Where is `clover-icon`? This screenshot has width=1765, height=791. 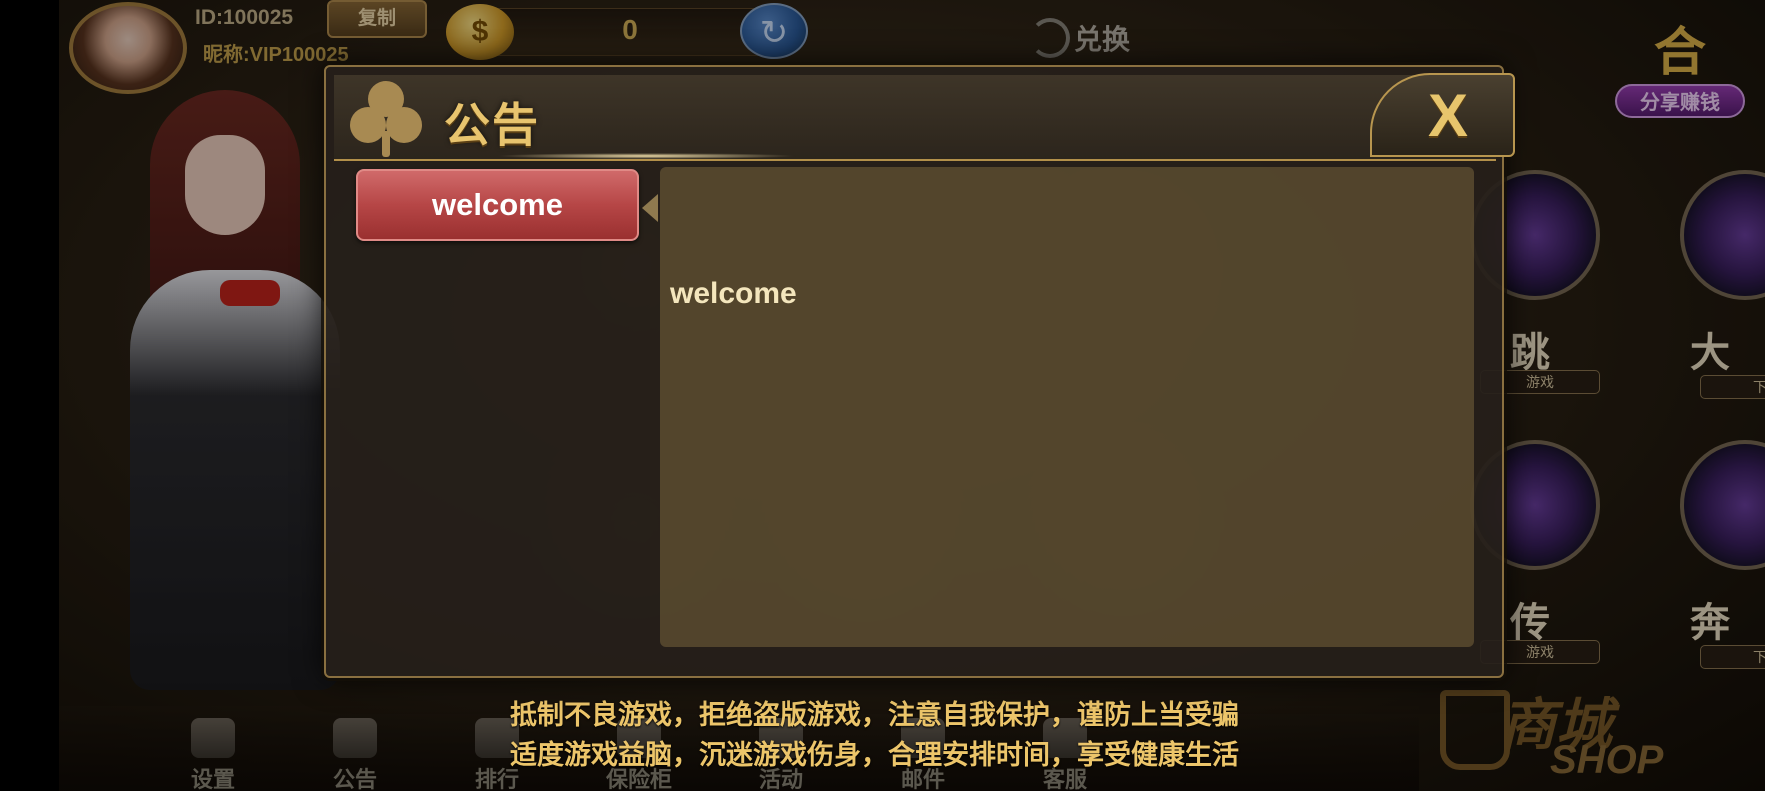 clover-icon is located at coordinates (386, 119).